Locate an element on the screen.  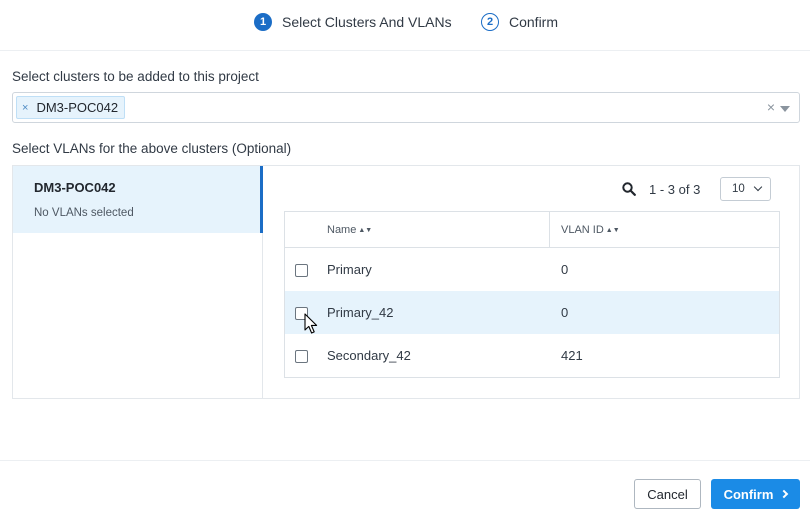
column-label: Name is located at coordinates (342, 230).